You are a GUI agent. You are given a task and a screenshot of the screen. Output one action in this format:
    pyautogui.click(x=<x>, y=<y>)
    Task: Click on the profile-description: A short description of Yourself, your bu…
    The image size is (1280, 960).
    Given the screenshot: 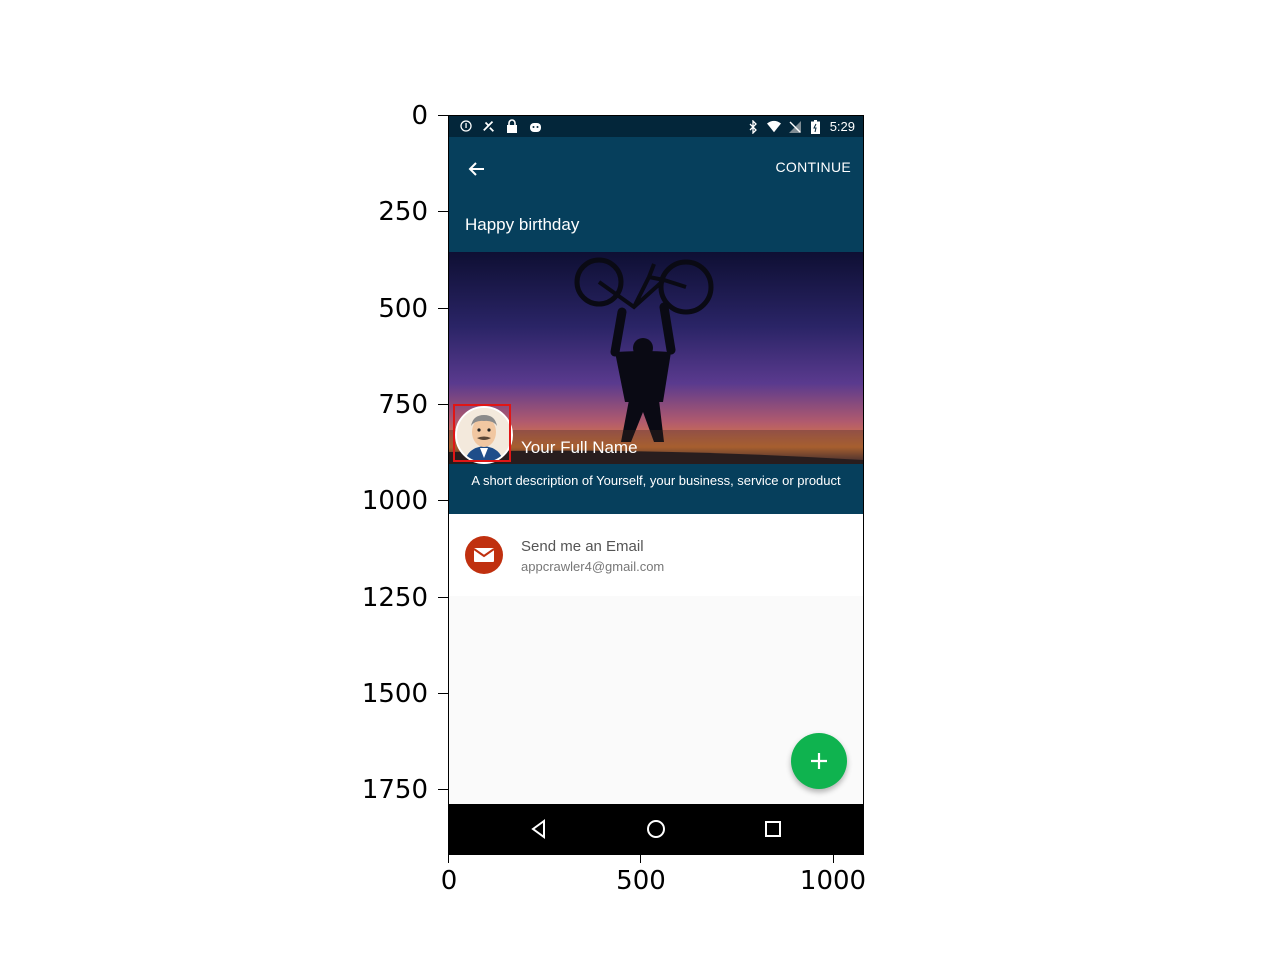 What is the action you would take?
    pyautogui.click(x=656, y=480)
    